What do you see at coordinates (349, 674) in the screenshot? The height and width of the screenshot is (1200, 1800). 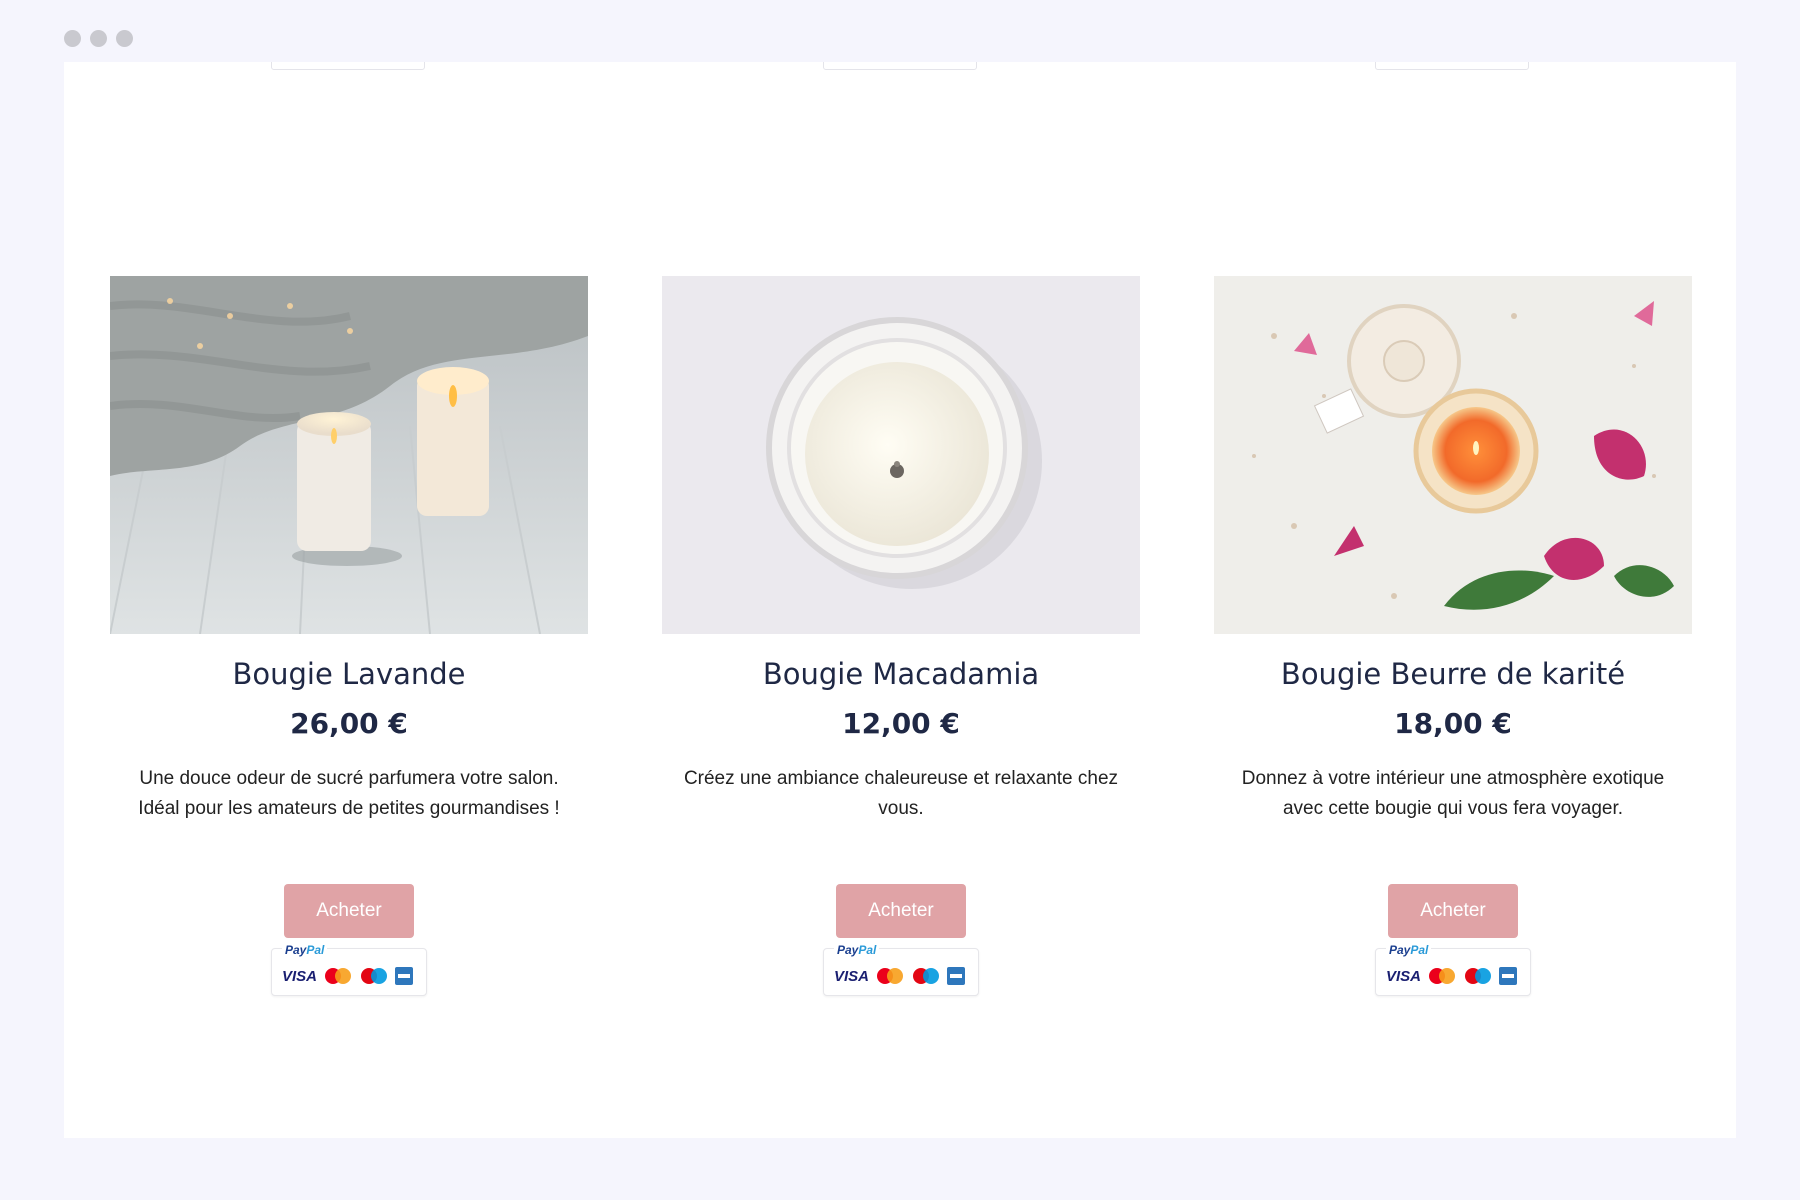 I see `product-title: Bougie Lavande` at bounding box center [349, 674].